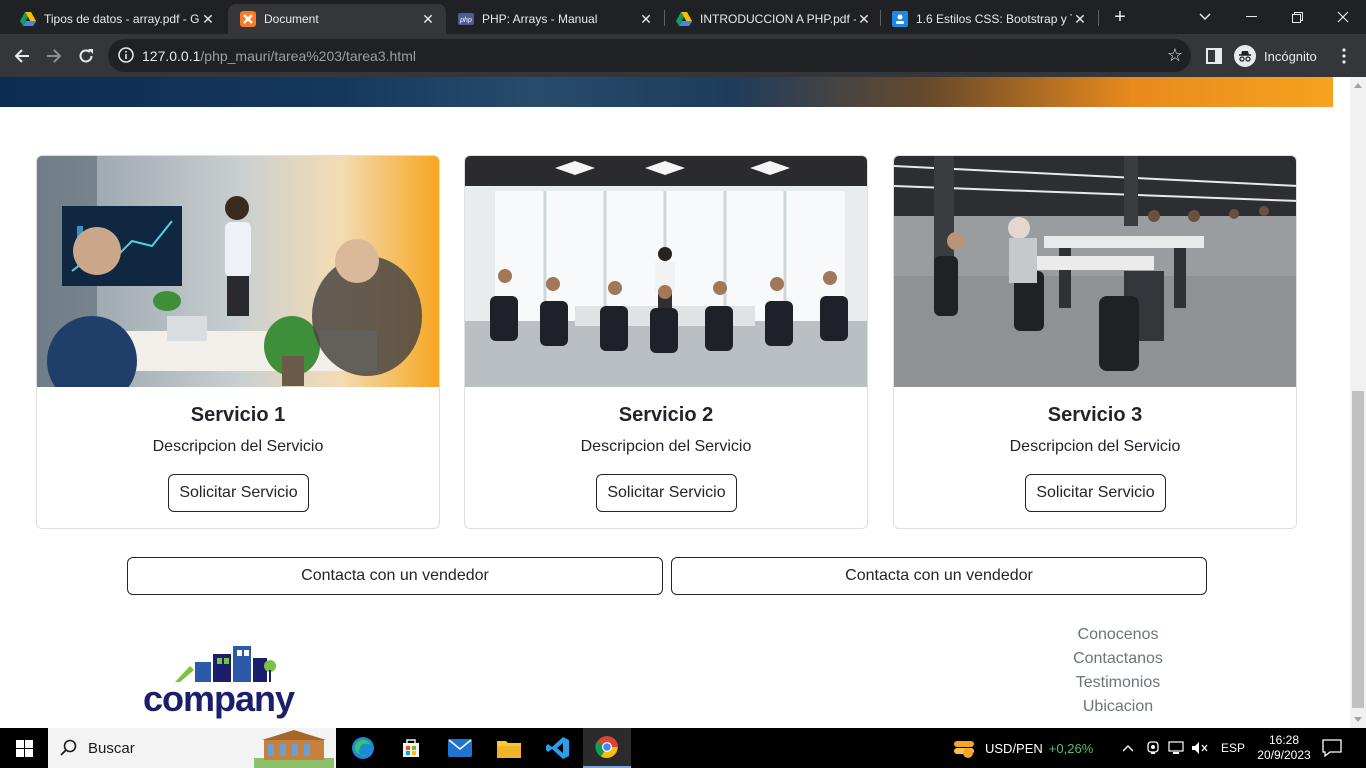  Describe the element at coordinates (1297, 17) in the screenshot. I see `restore-icon` at that location.